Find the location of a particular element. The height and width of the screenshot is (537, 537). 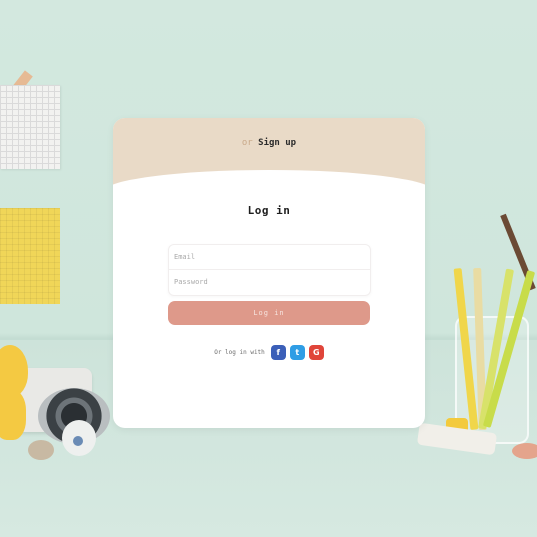

auth-tabs: or Sign up is located at coordinates (269, 143).